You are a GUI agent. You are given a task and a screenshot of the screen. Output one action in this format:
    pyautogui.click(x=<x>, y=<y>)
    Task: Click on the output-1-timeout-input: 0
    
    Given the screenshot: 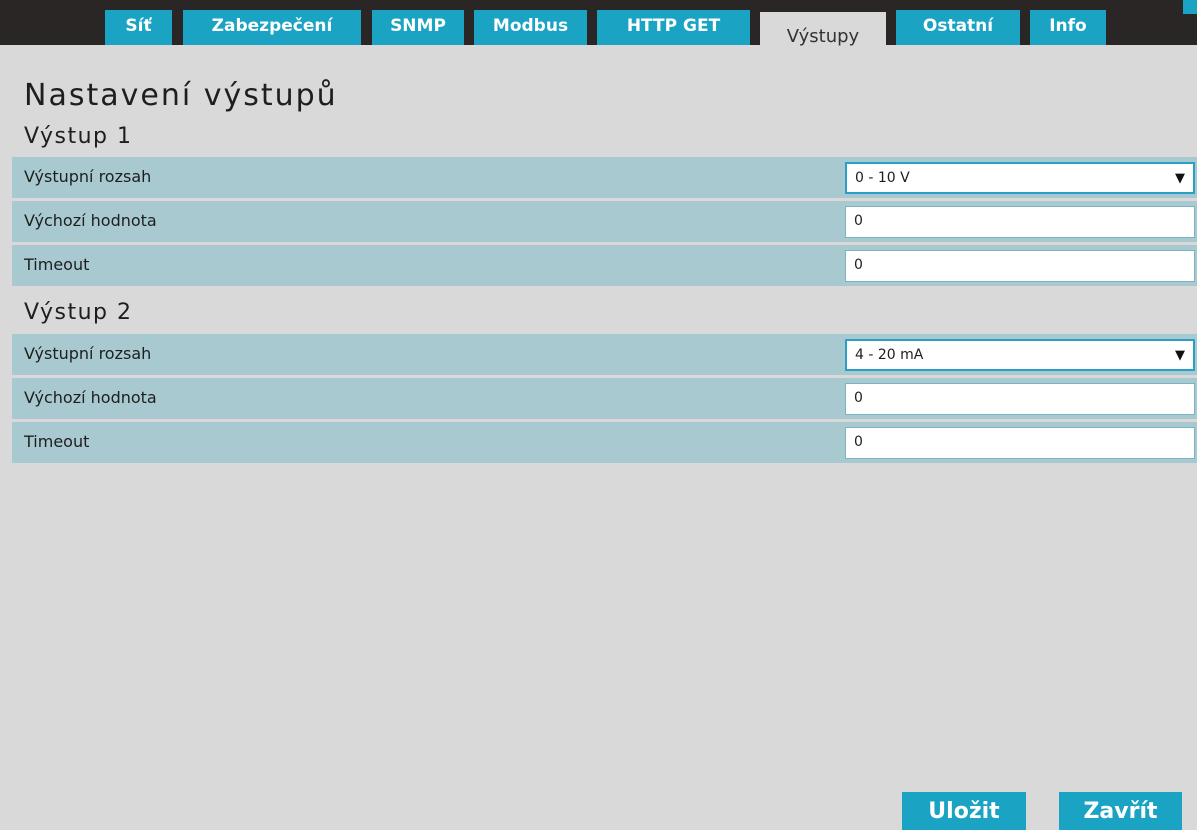 What is the action you would take?
    pyautogui.click(x=1020, y=266)
    